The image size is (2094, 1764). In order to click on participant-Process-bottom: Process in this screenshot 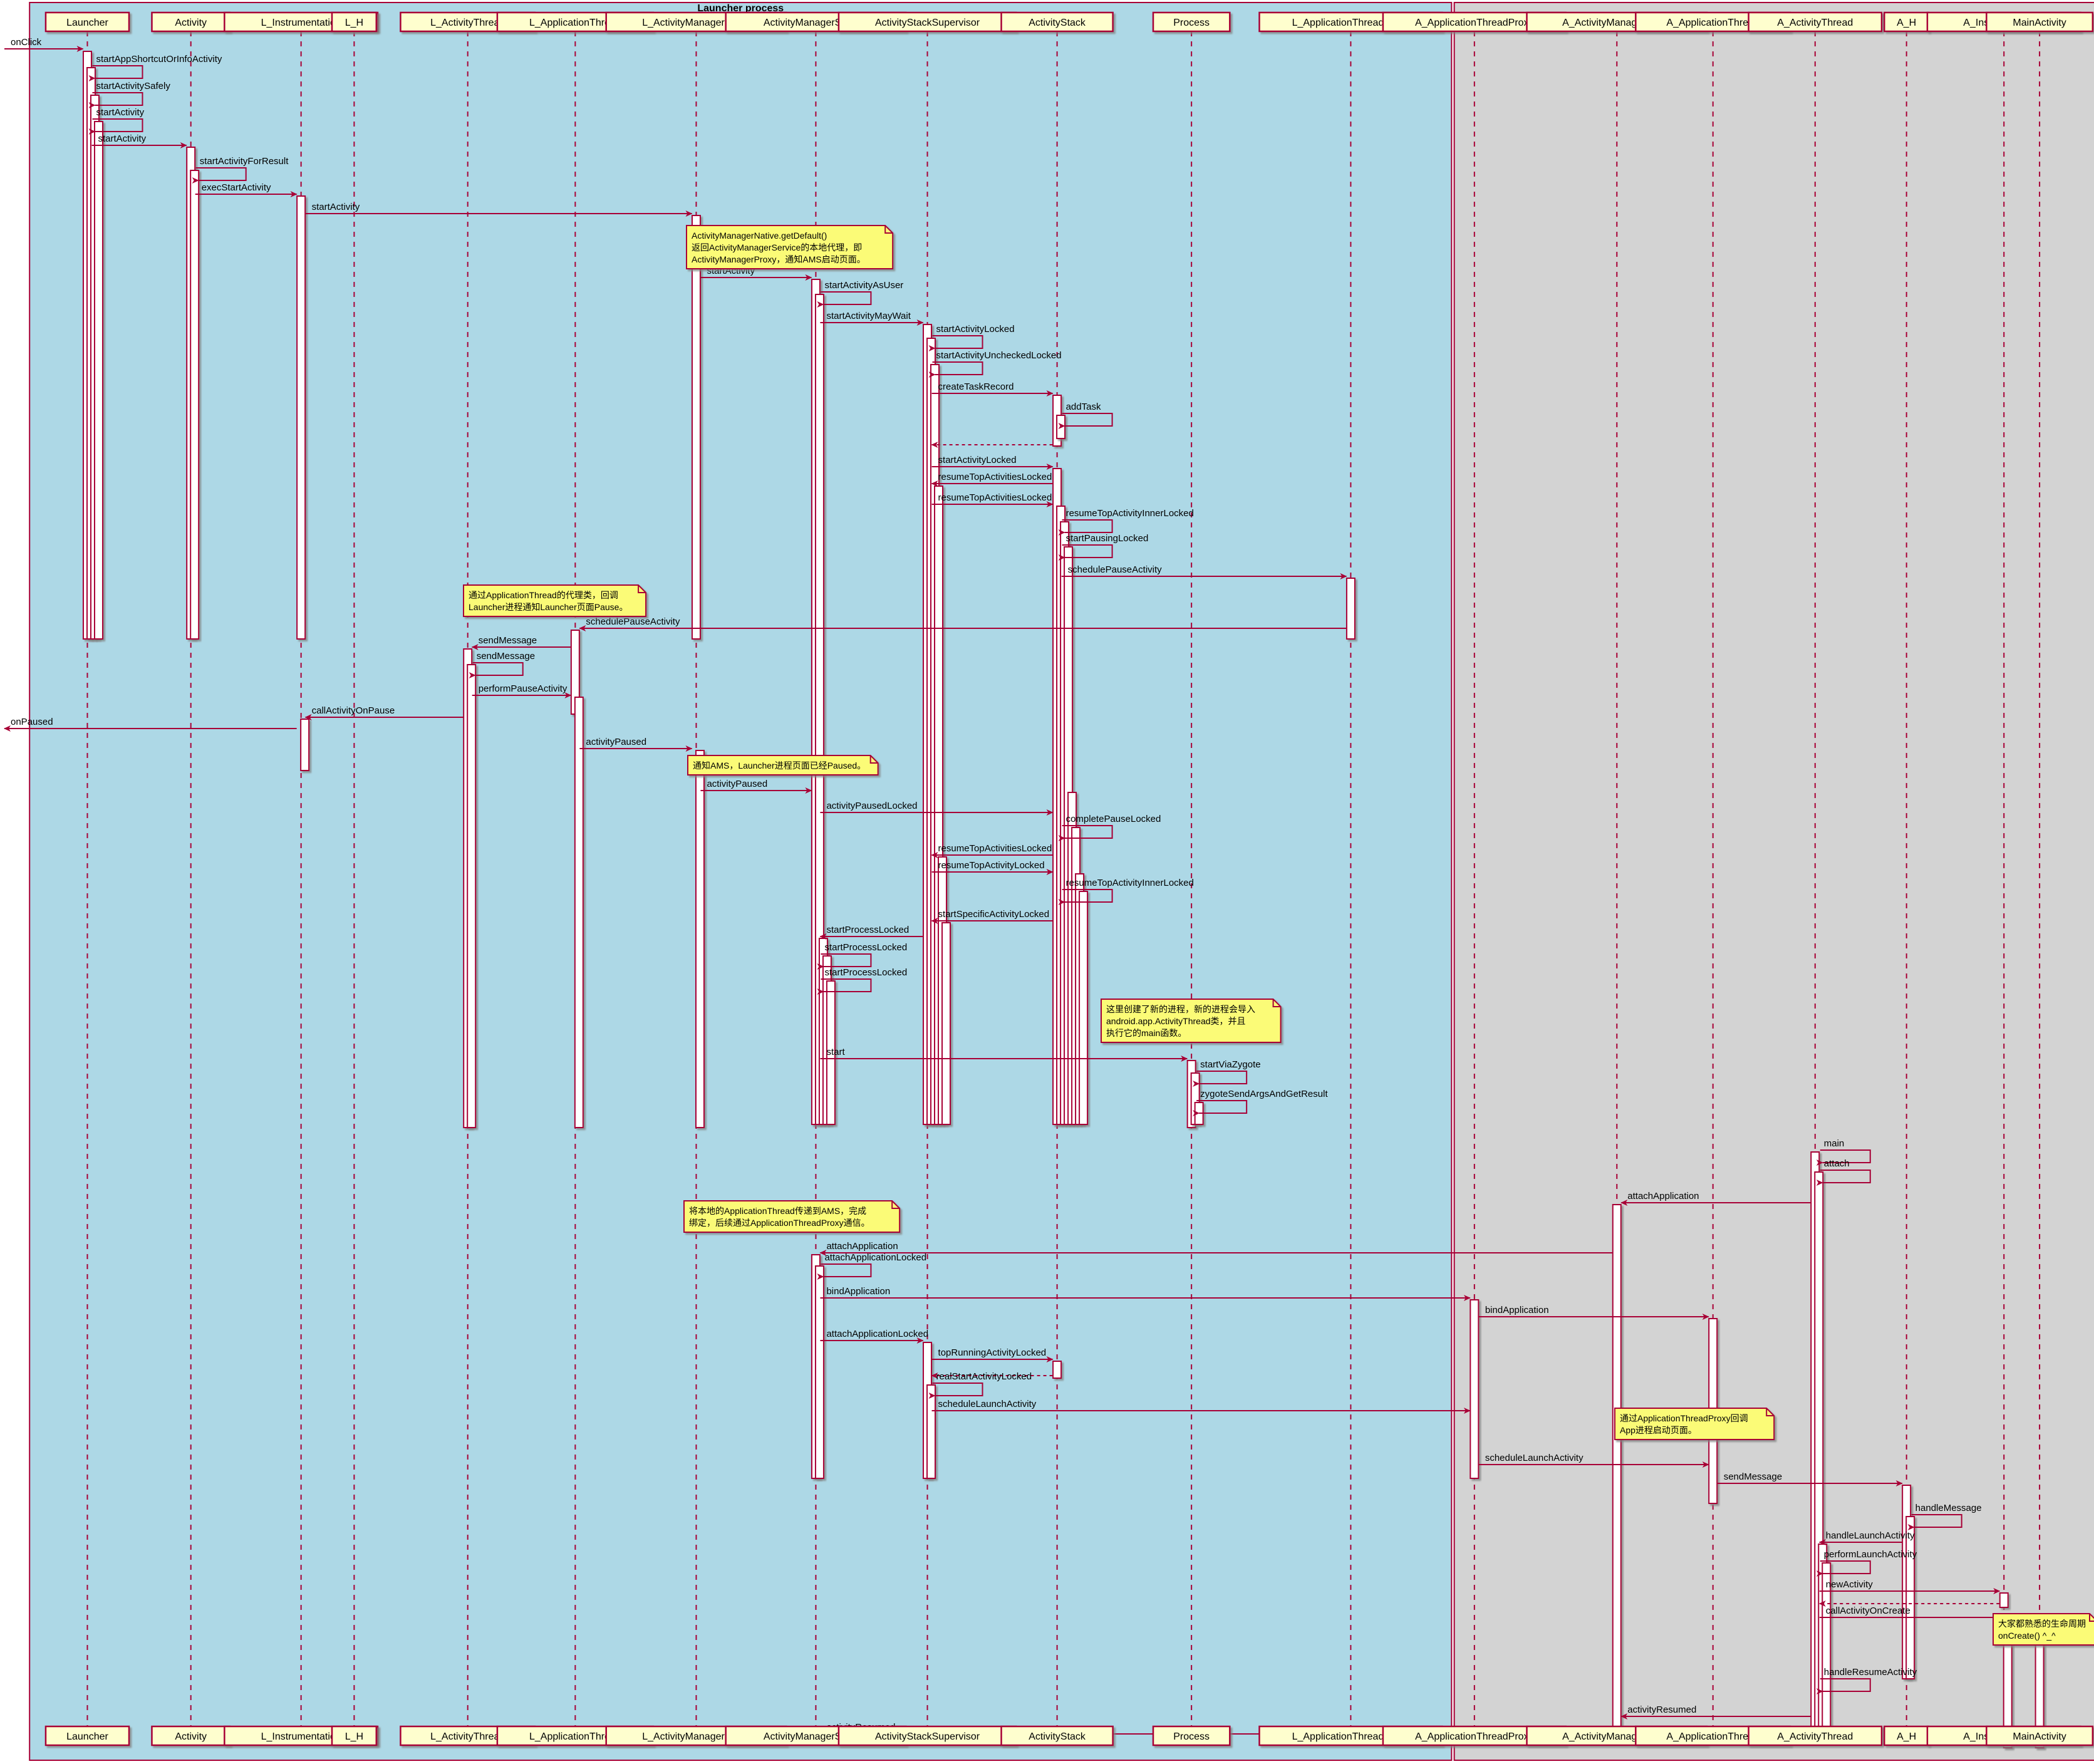, I will do `click(1191, 1736)`.